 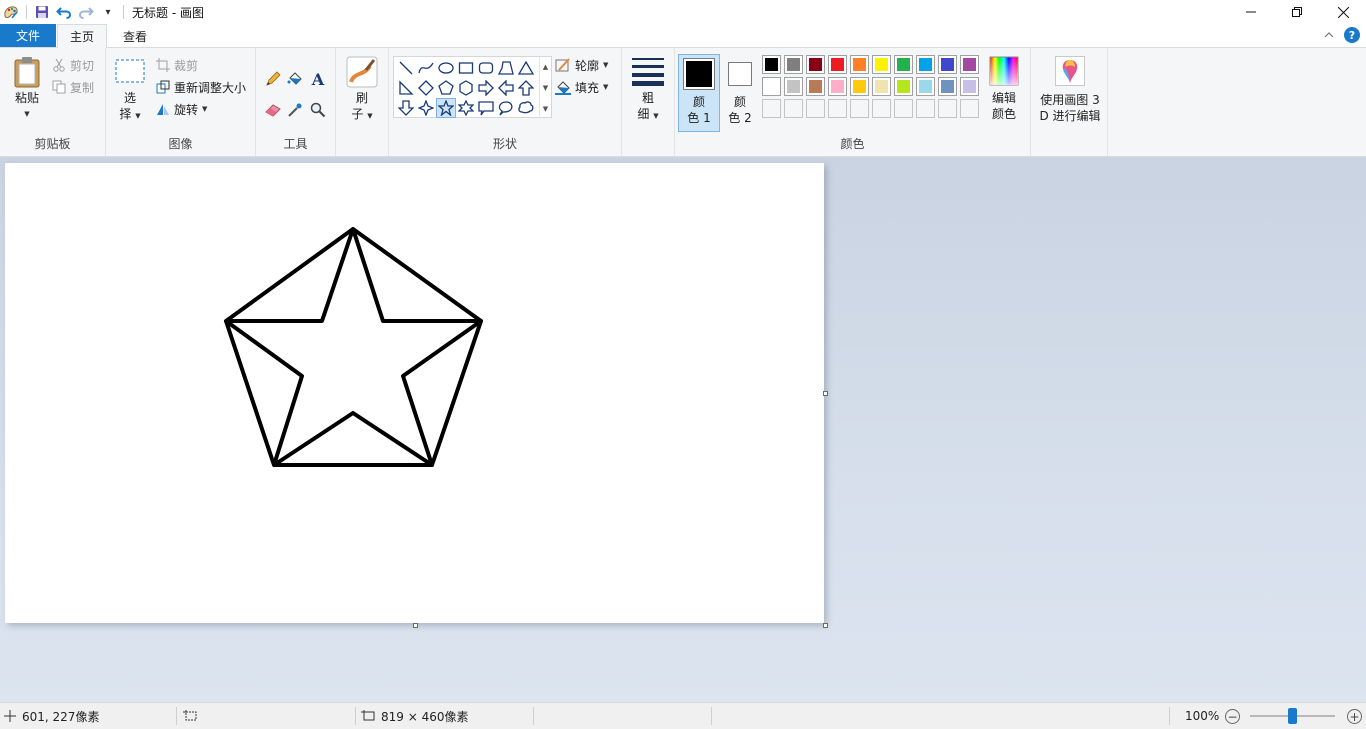 What do you see at coordinates (362, 90) in the screenshot?
I see `brushes-button: 刷 子 ▼` at bounding box center [362, 90].